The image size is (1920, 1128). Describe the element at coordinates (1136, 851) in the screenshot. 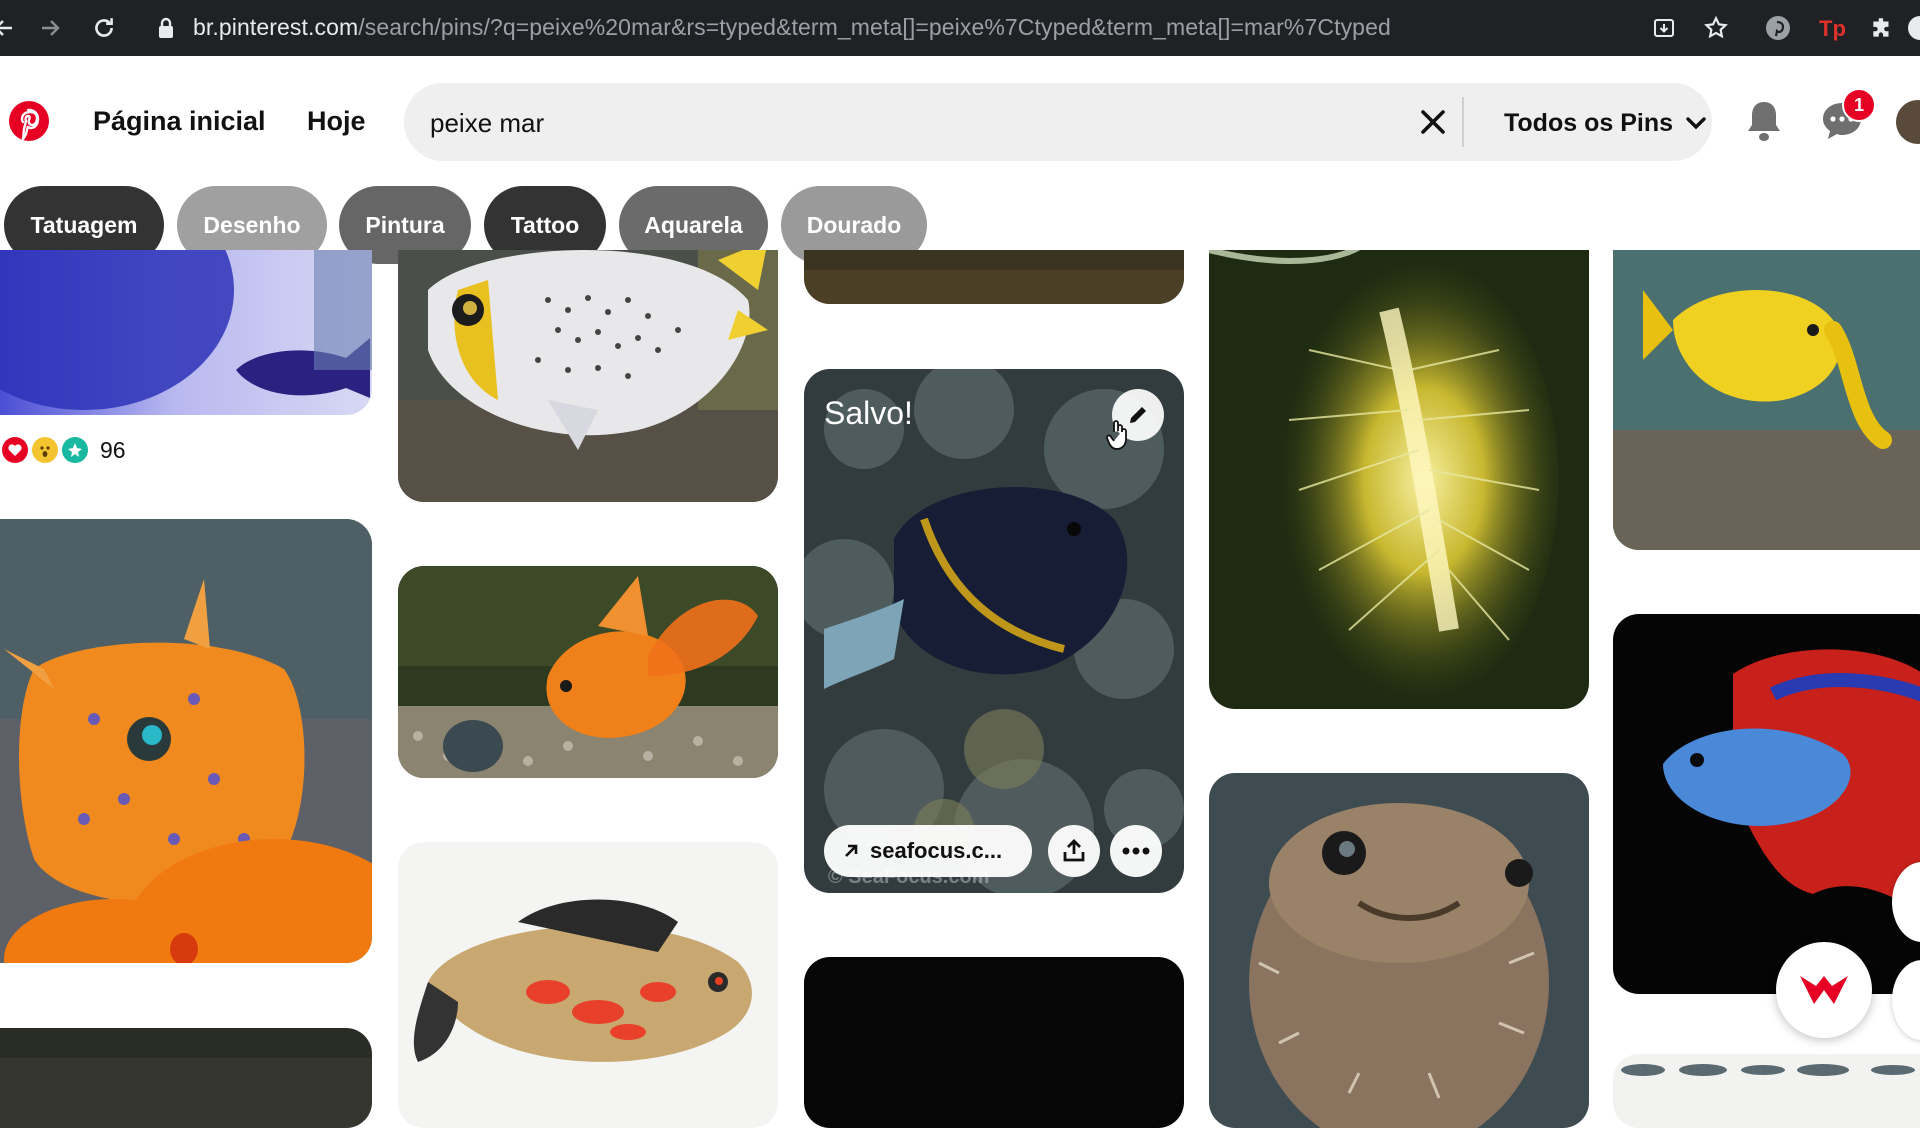

I see `more-options-icon` at that location.